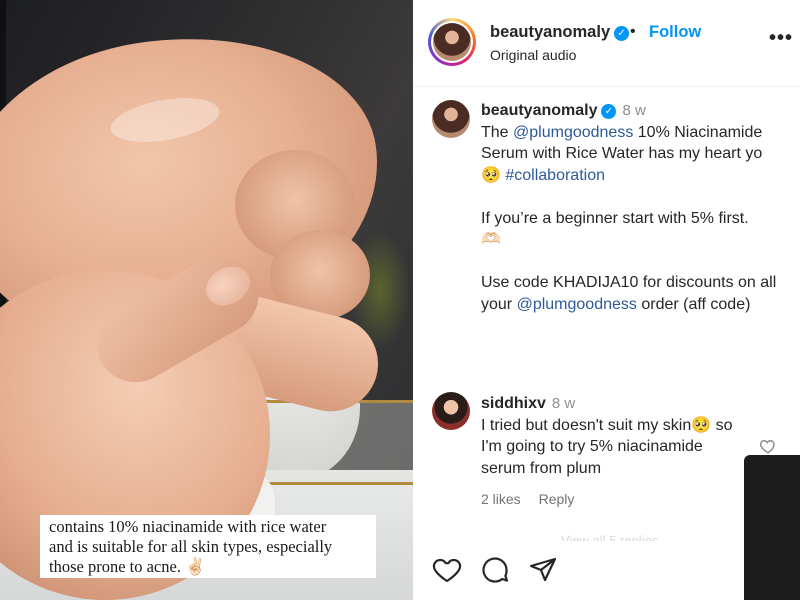 This screenshot has width=800, height=600. I want to click on caption-line: contains 10% niacinamide with rice water, so click(188, 526).